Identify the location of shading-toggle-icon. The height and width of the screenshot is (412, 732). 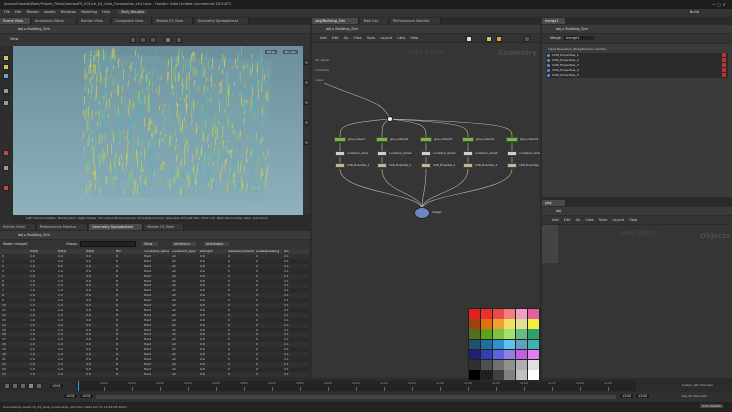
(306, 82).